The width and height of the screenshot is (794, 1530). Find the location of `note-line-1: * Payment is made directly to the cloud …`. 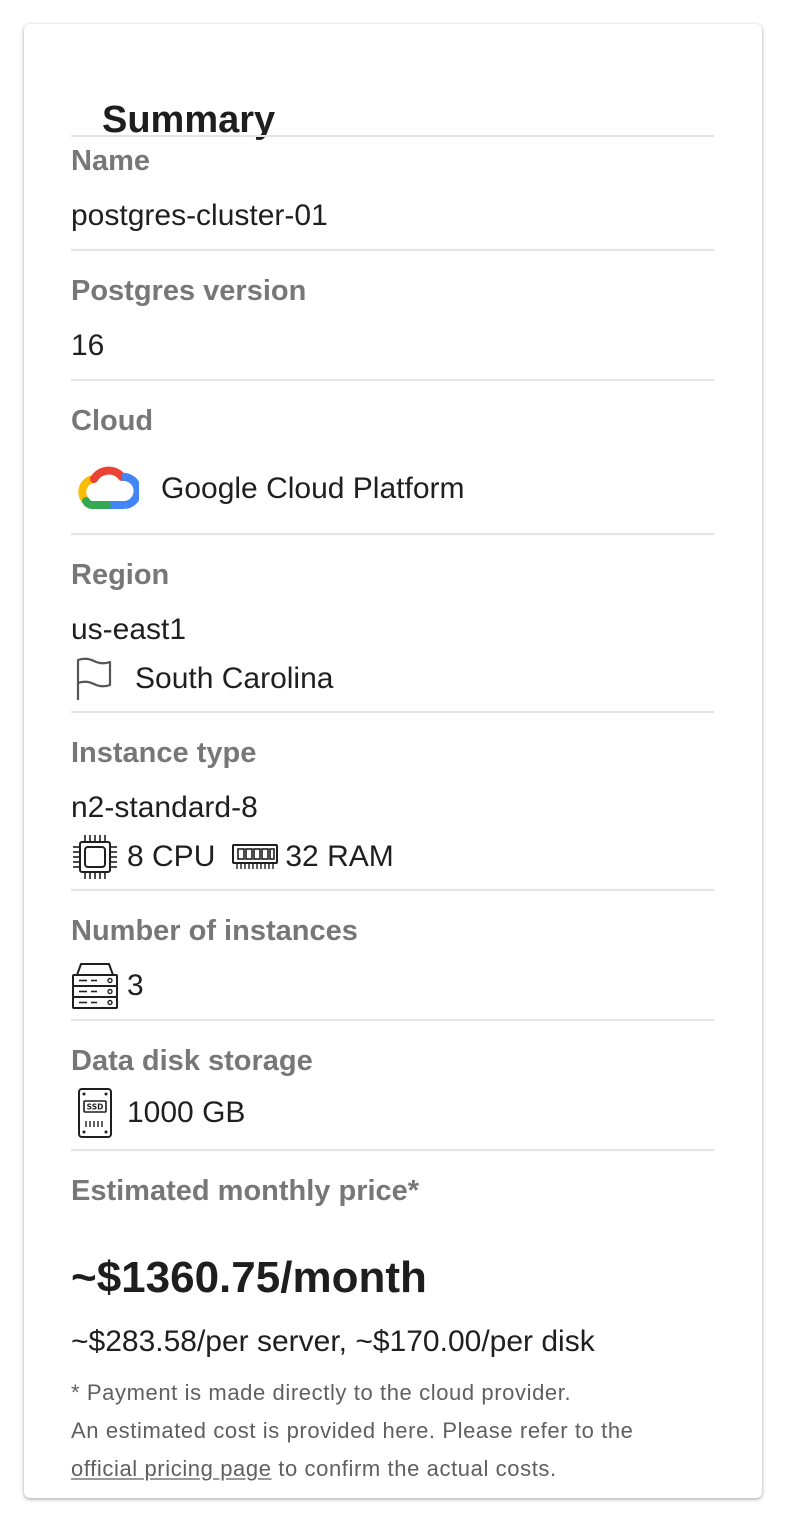

note-line-1: * Payment is made directly to the cloud … is located at coordinates (321, 1392).